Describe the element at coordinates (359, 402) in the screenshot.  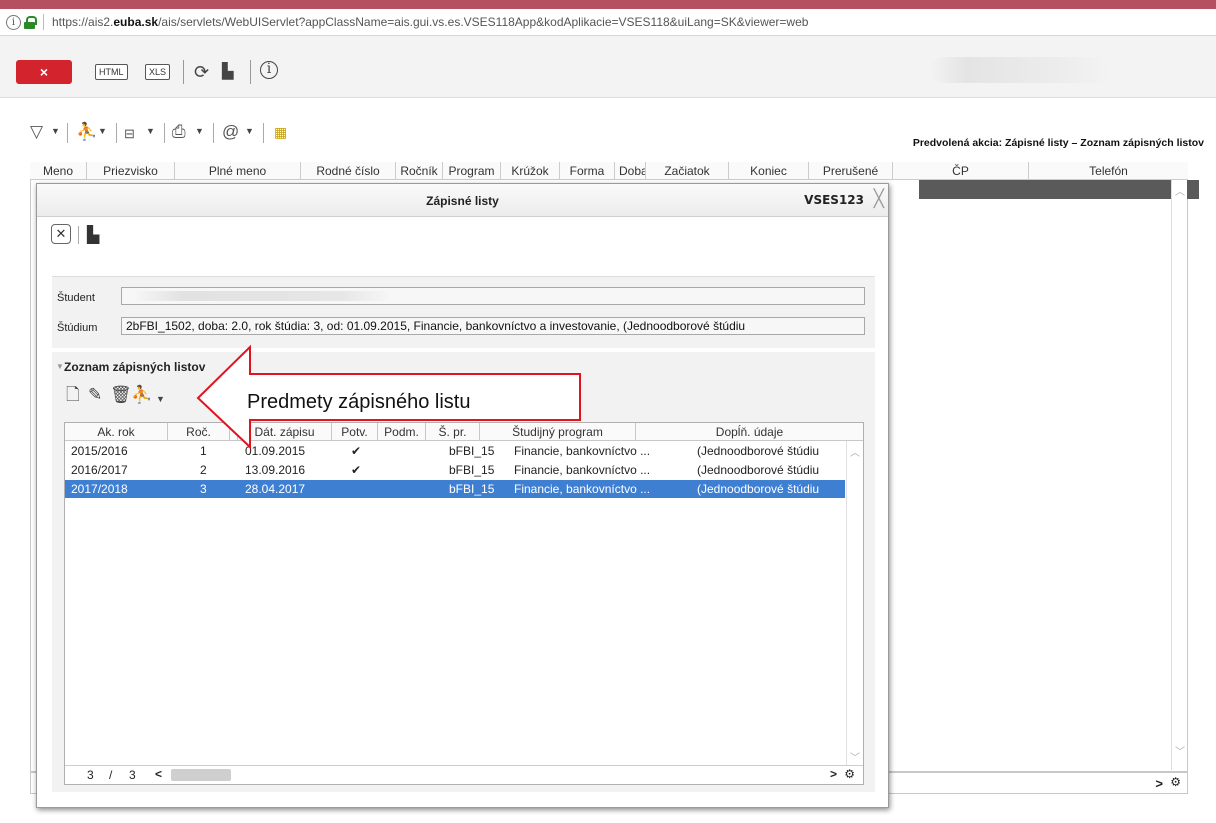
I see `callout-text: Predmety zápisného listu` at that location.